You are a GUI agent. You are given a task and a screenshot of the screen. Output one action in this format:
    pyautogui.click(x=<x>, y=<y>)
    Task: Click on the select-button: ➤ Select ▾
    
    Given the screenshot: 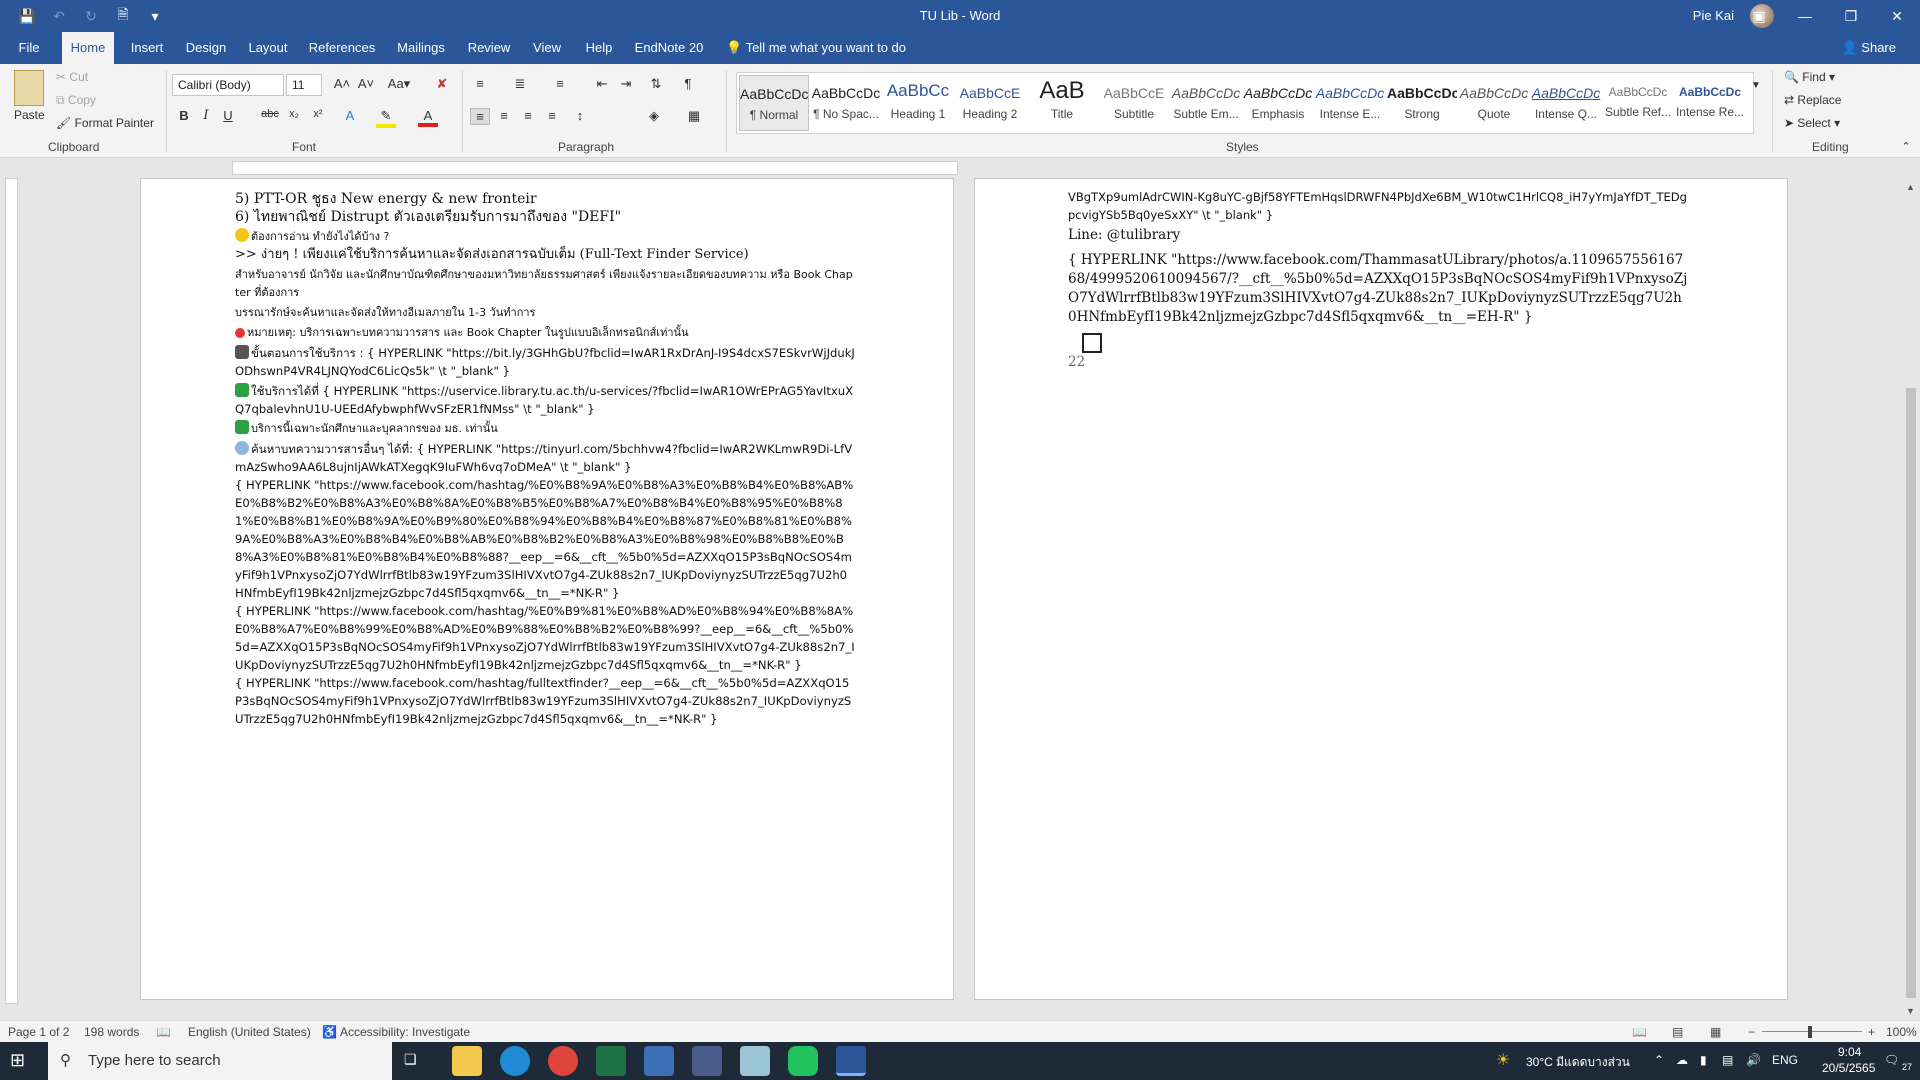 What is the action you would take?
    pyautogui.click(x=1812, y=123)
    